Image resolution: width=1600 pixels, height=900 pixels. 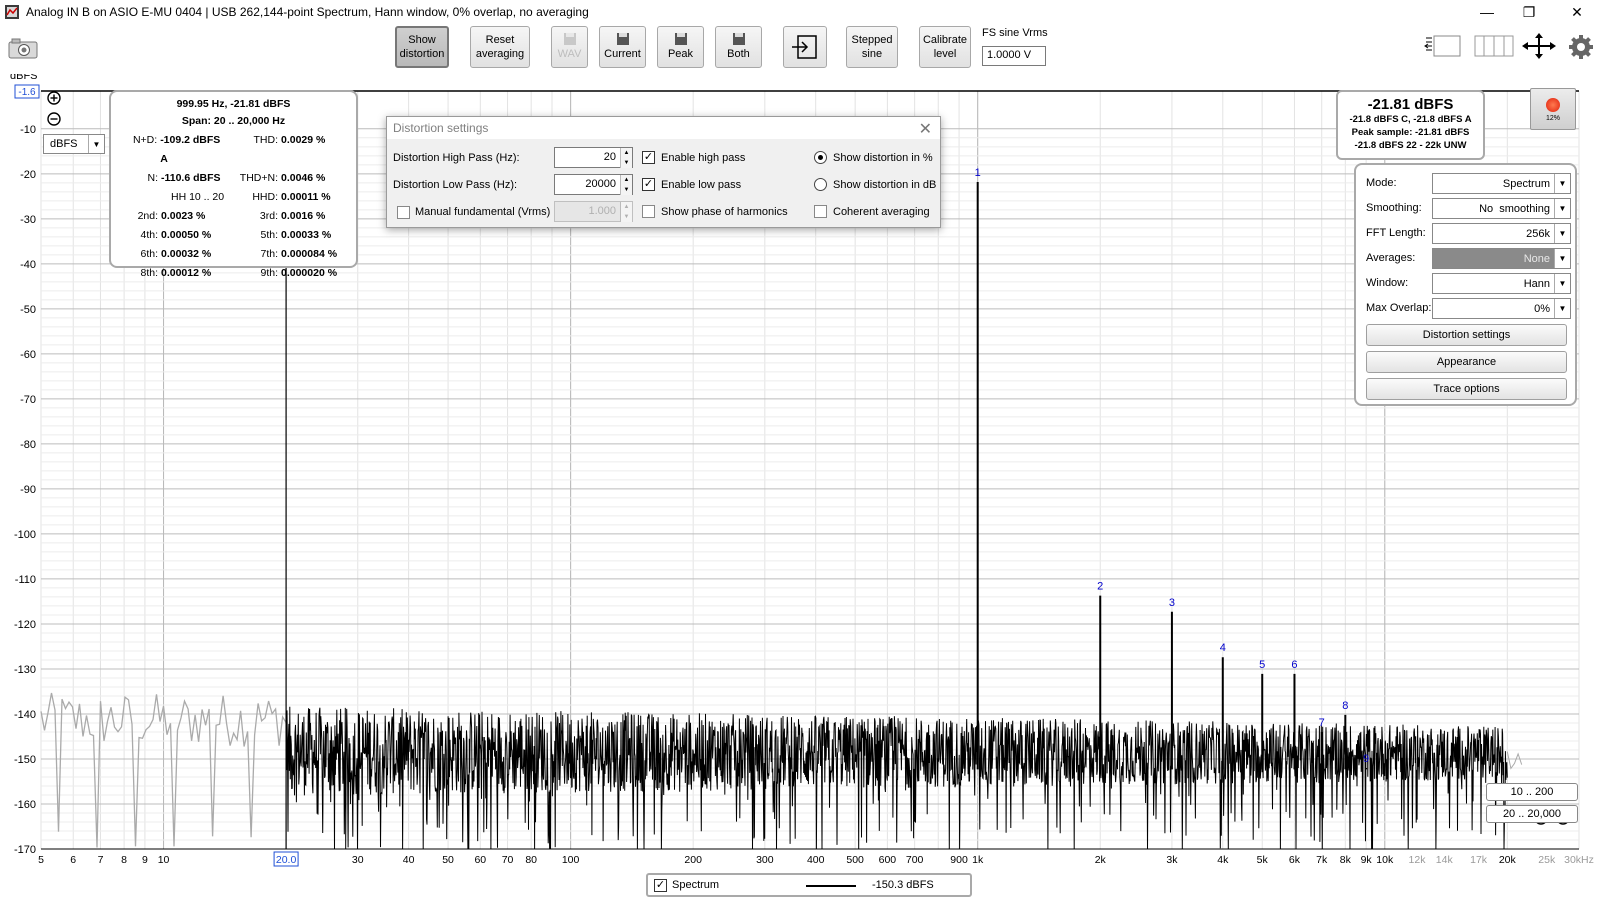 I want to click on info-left-key: 8th:, so click(x=149, y=273).